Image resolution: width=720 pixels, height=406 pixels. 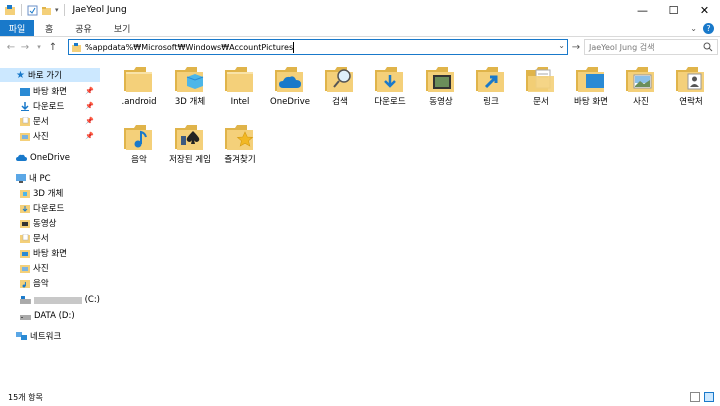 I want to click on maximize-button: ☐, so click(x=673, y=10).